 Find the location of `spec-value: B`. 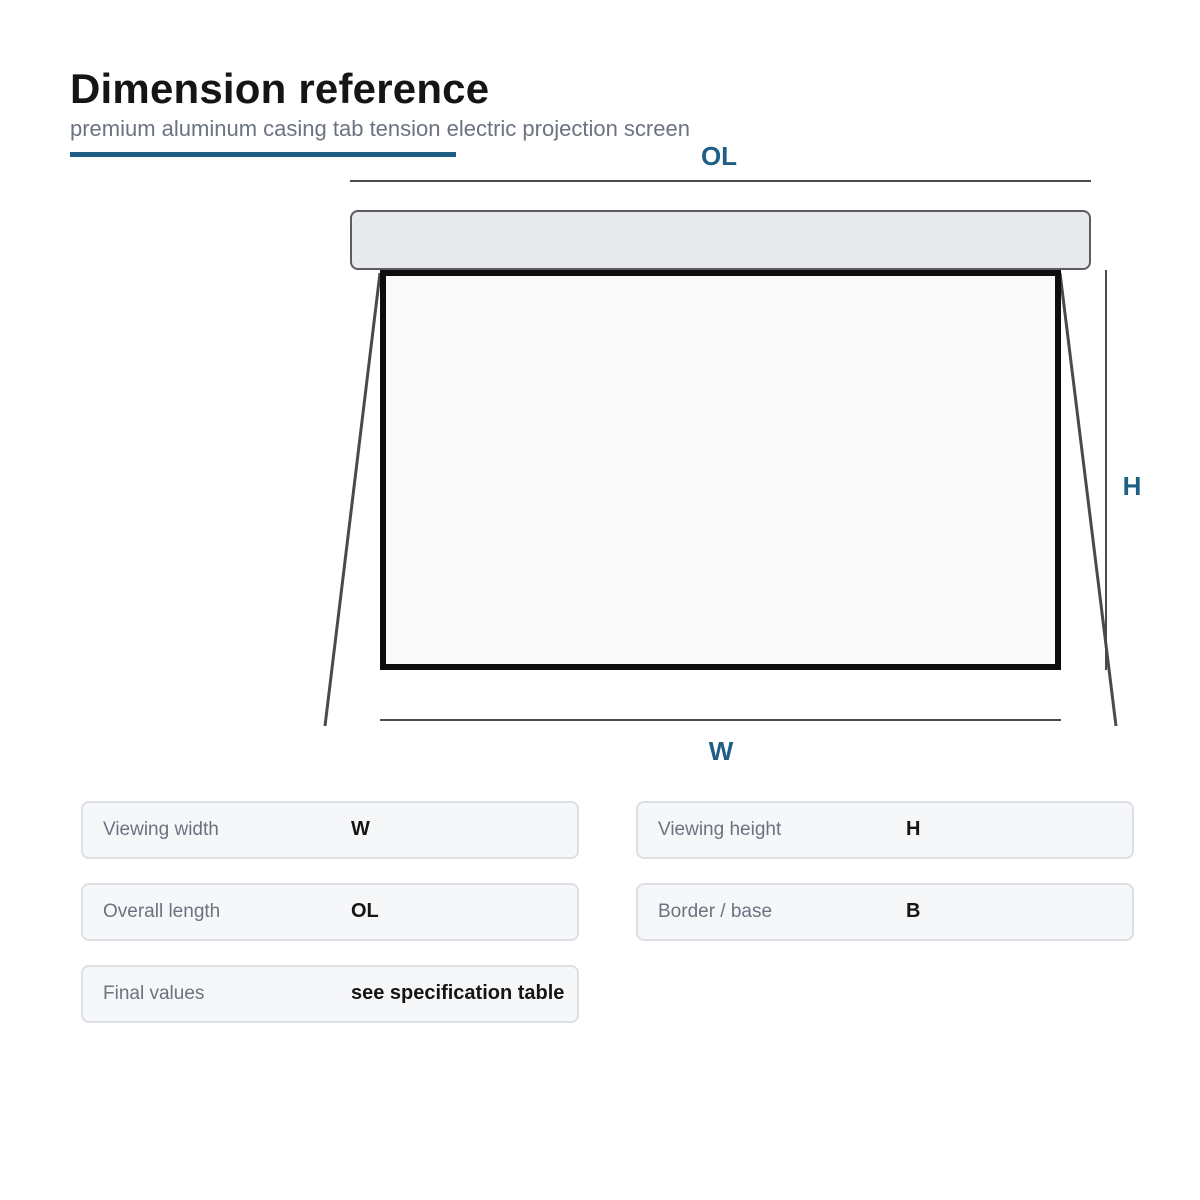

spec-value: B is located at coordinates (913, 911).